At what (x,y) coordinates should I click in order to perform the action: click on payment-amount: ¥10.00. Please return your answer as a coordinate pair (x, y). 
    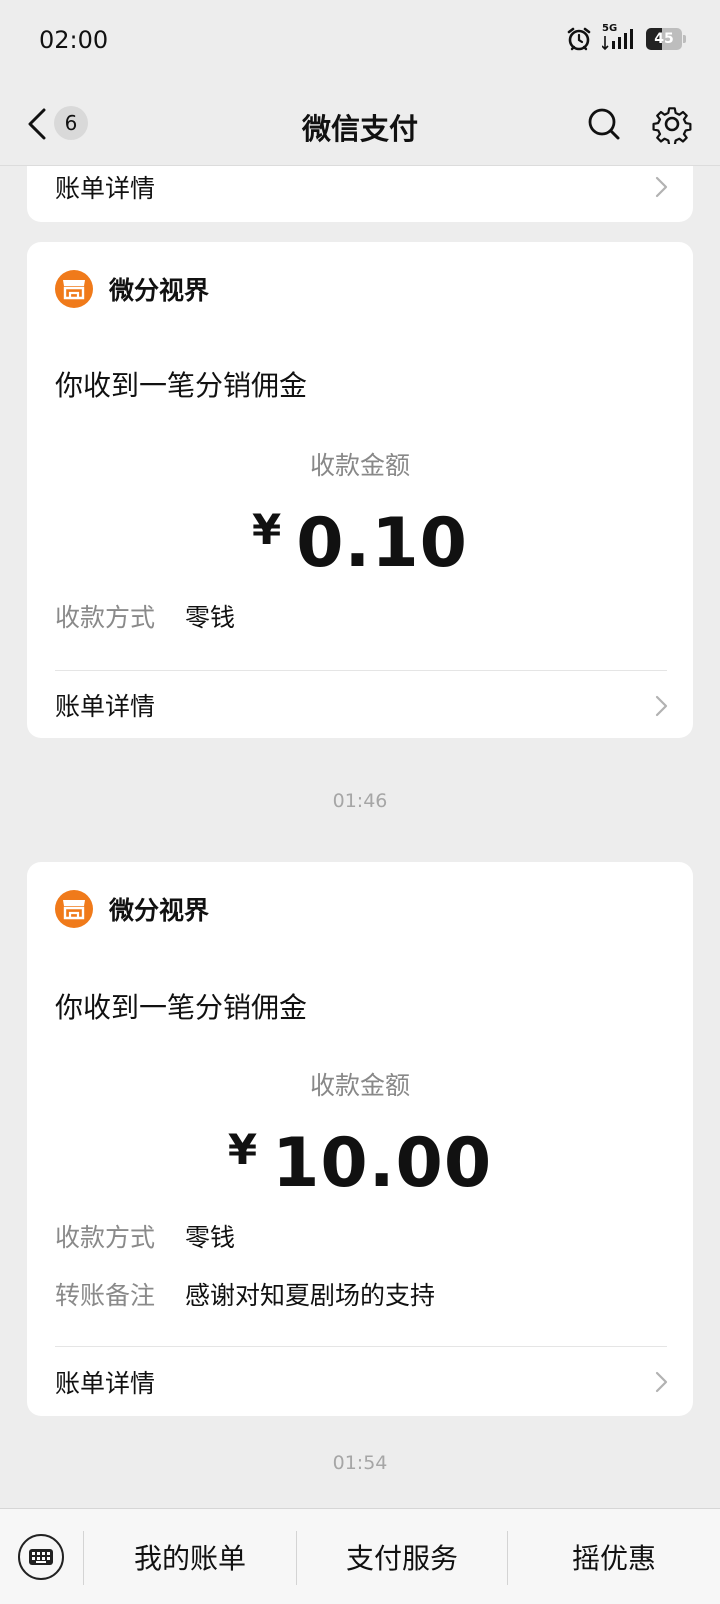
    Looking at the image, I should click on (360, 1163).